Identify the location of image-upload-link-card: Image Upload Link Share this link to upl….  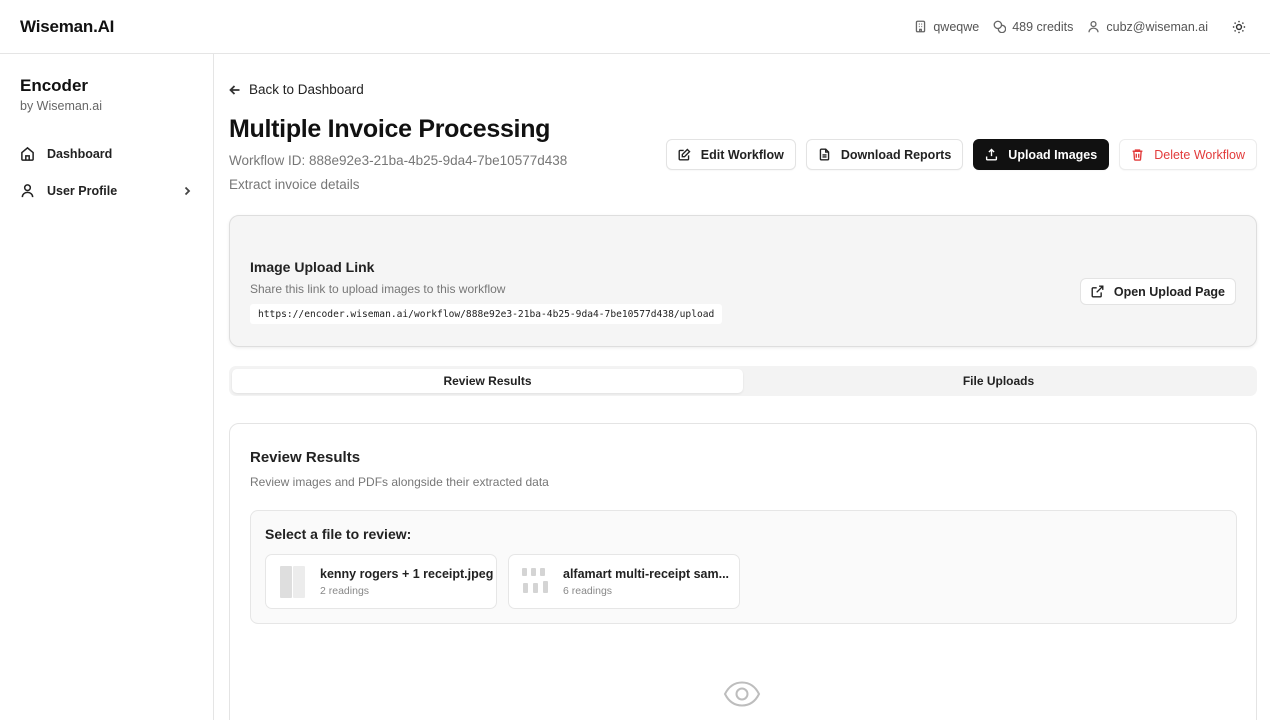
(743, 281).